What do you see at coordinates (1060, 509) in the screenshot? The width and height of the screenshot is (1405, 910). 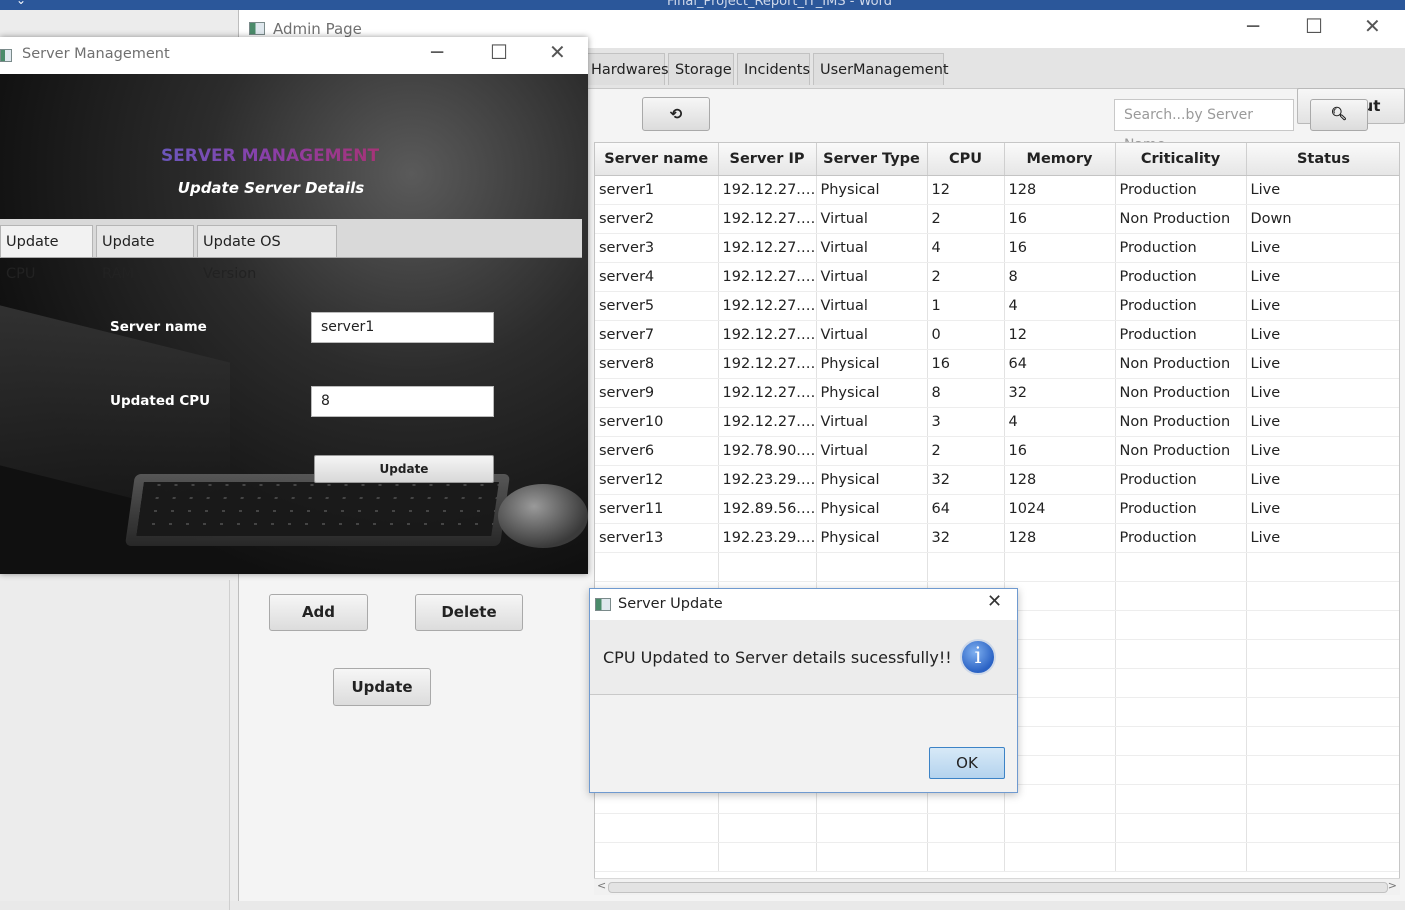 I see `table-cell: 1024` at bounding box center [1060, 509].